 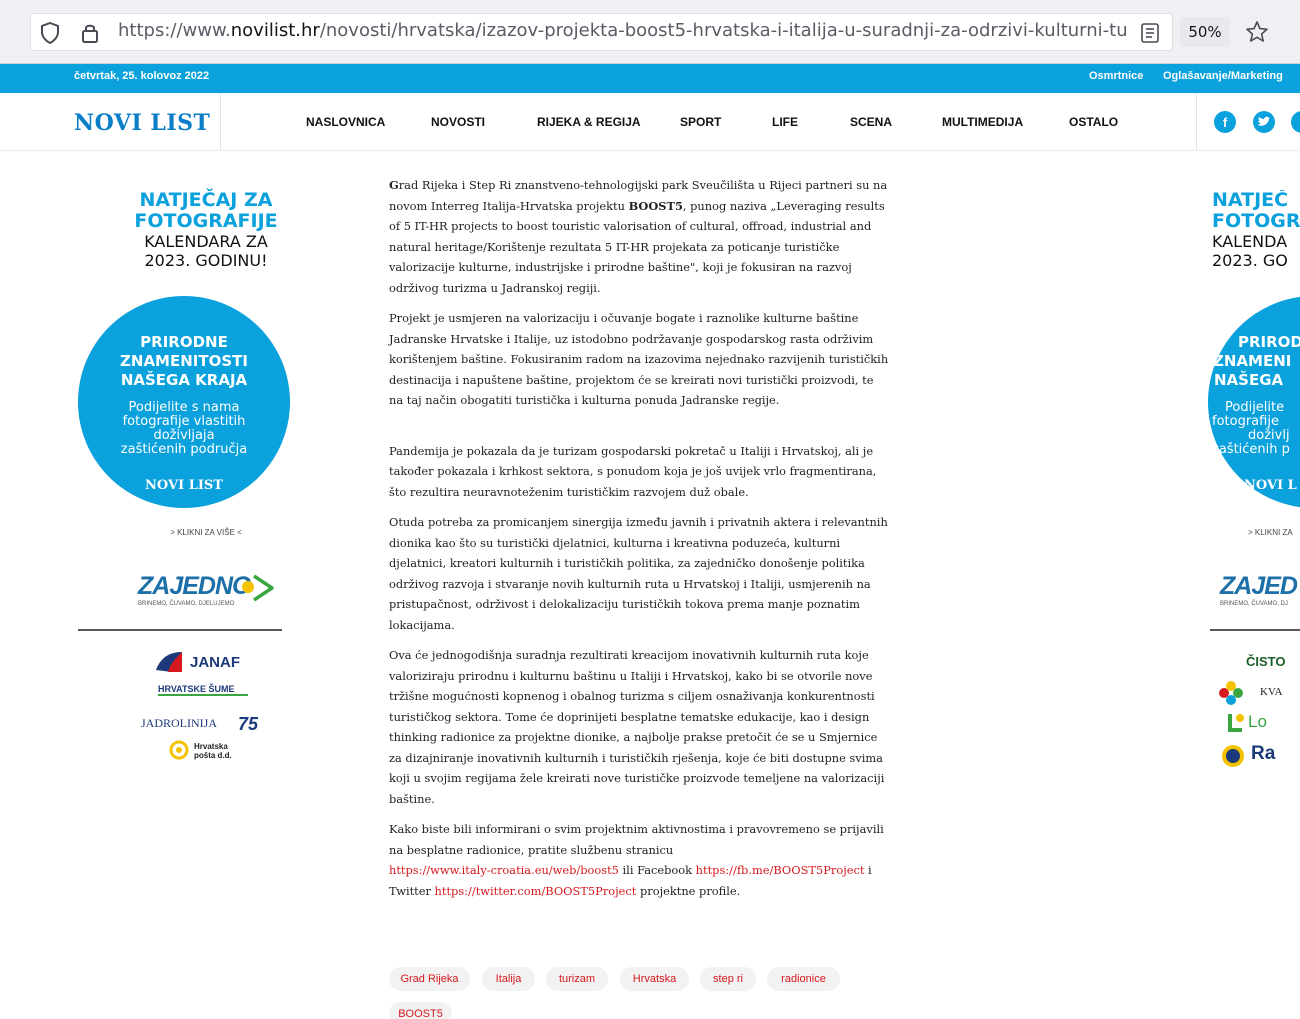 What do you see at coordinates (219, 751) in the screenshot?
I see `sponsor-hrvatska-posta: Hrvatska pošta d.d.` at bounding box center [219, 751].